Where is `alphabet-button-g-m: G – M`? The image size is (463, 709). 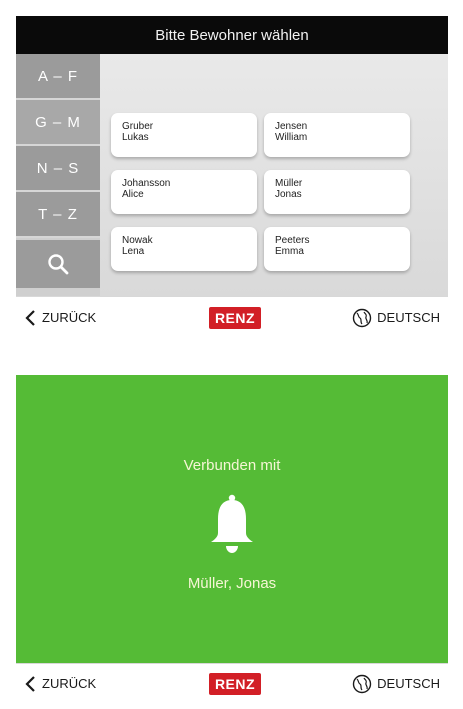
alphabet-button-g-m: G – M is located at coordinates (58, 123).